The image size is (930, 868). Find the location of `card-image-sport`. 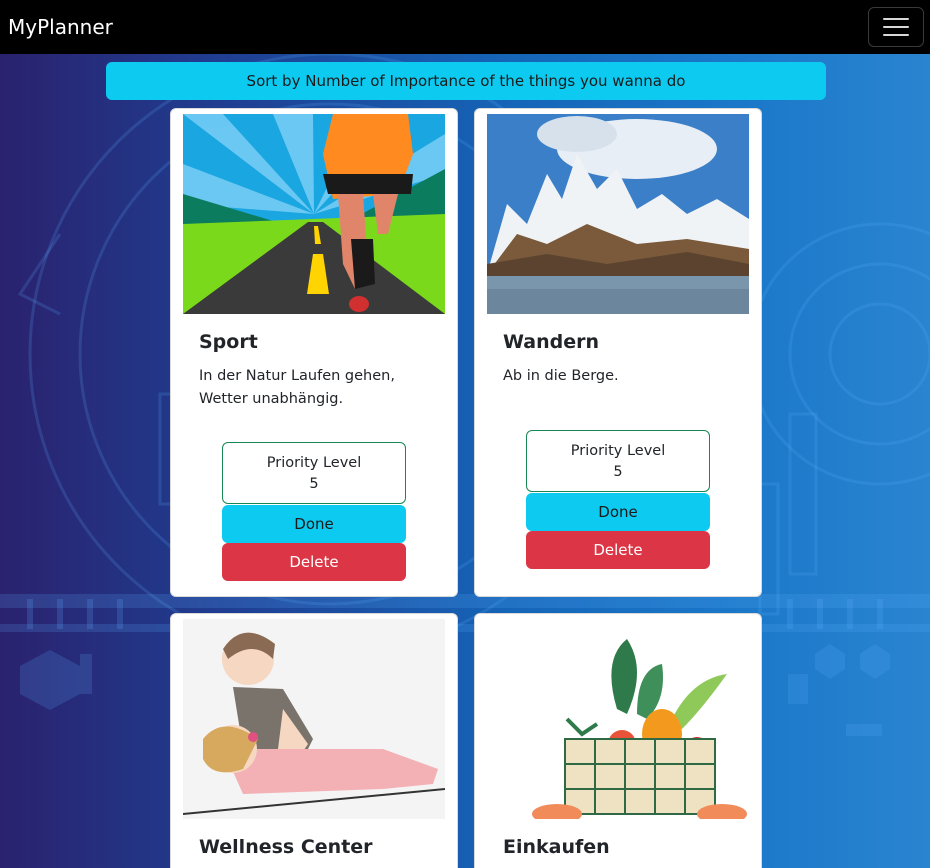

card-image-sport is located at coordinates (314, 214).